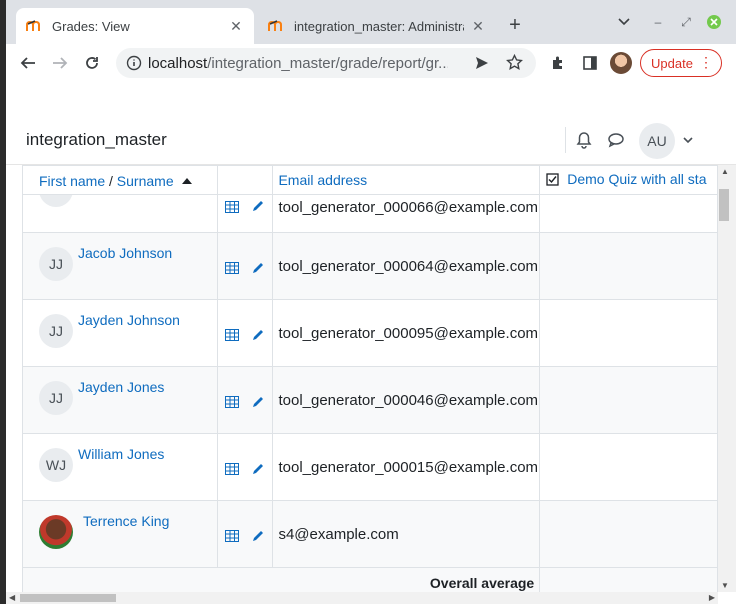 The height and width of the screenshot is (604, 736). I want to click on quiz-column-link: Demo Quiz with all sta, so click(636, 179).